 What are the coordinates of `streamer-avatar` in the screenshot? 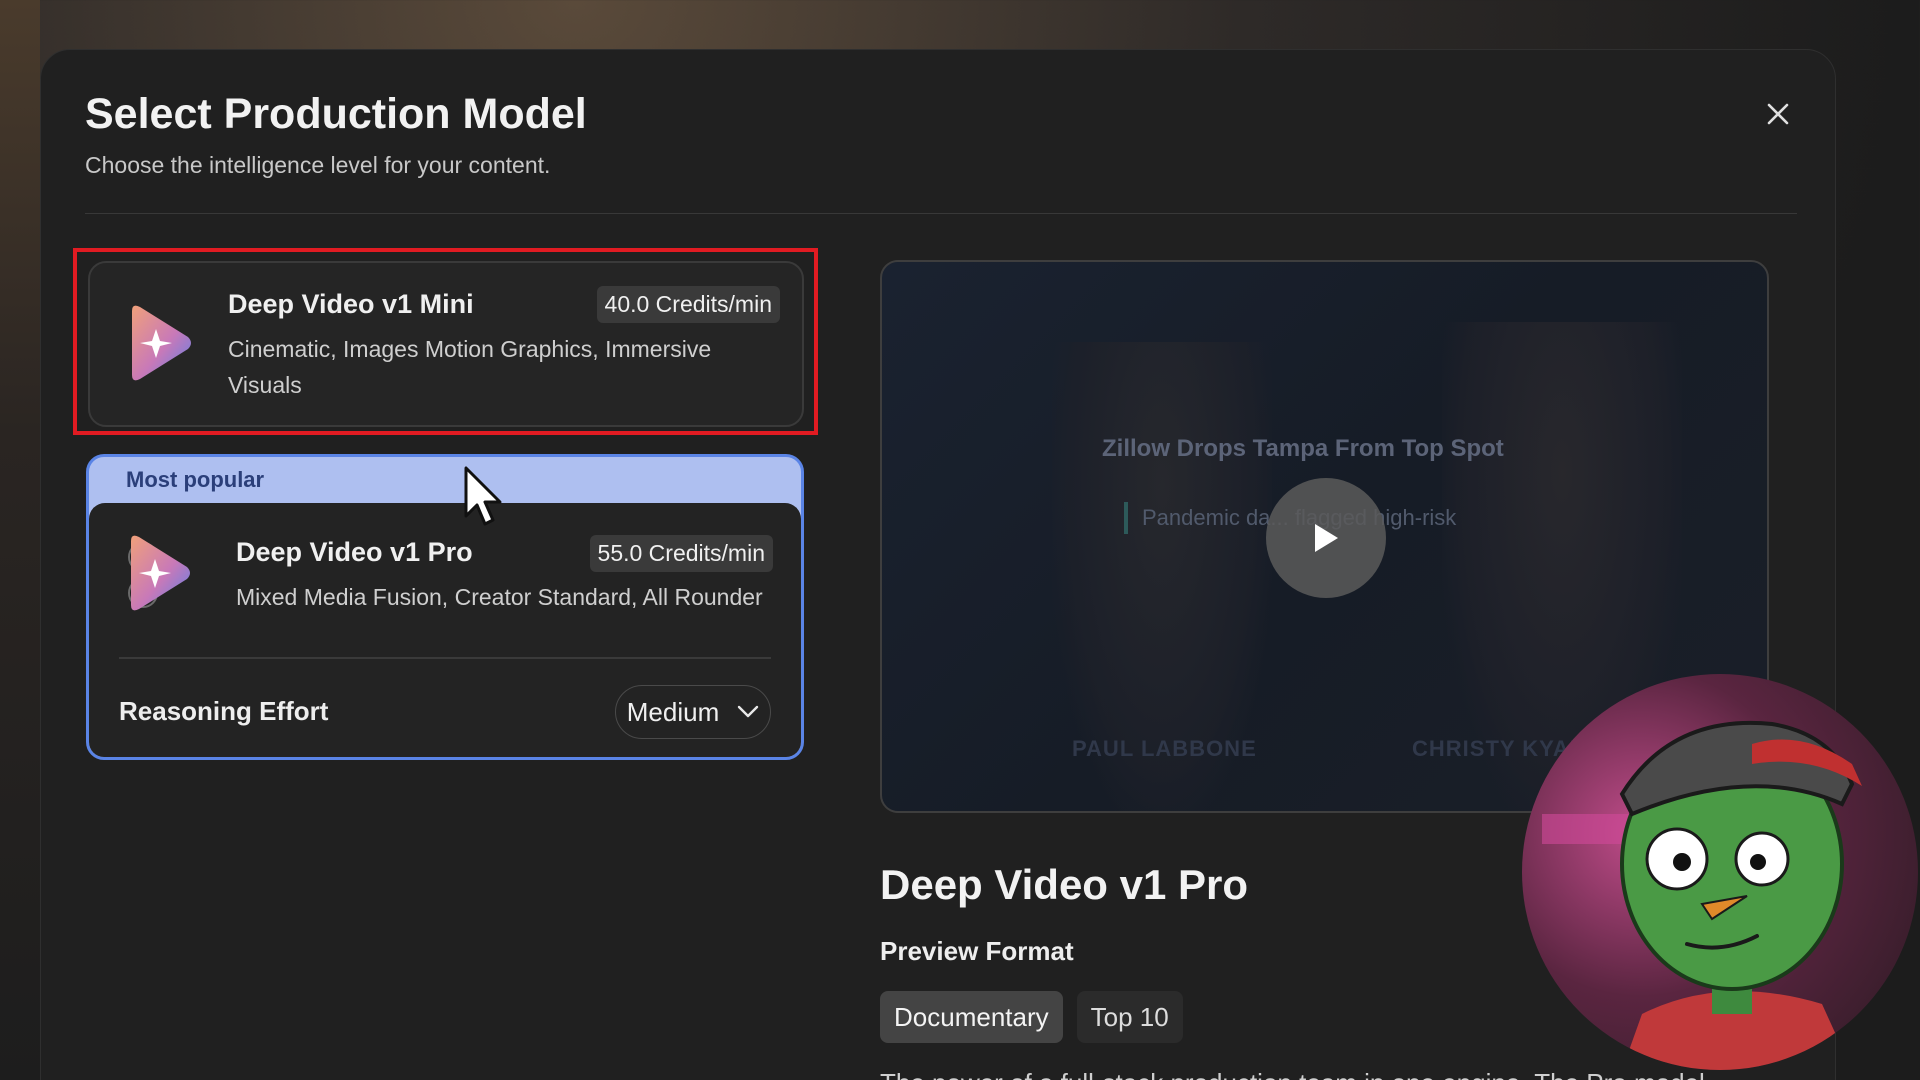 It's located at (1720, 872).